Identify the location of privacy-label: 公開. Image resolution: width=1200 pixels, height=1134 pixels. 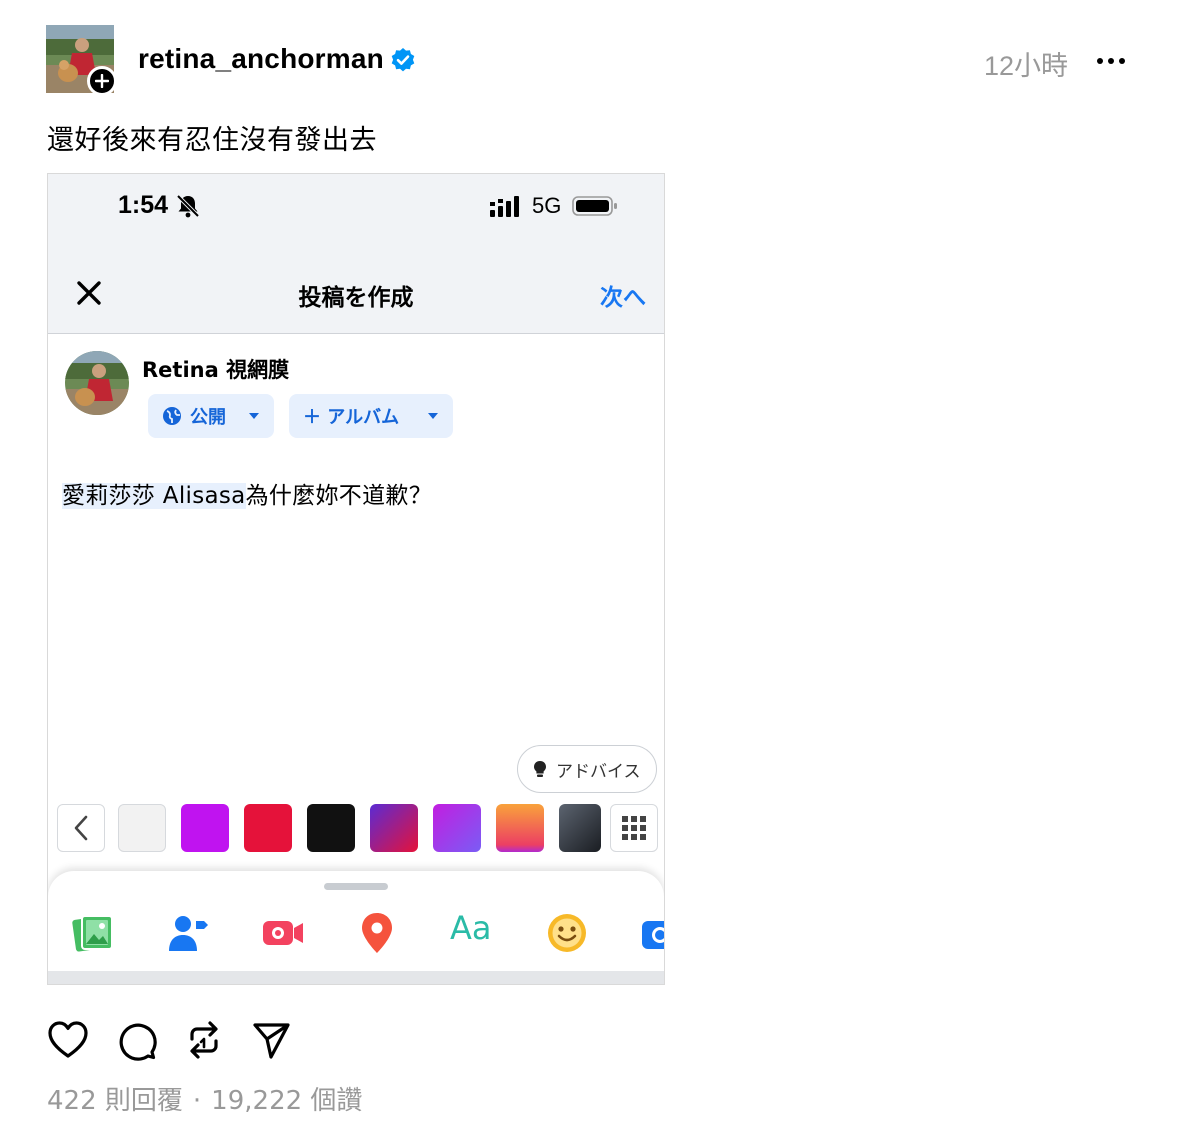
(208, 417).